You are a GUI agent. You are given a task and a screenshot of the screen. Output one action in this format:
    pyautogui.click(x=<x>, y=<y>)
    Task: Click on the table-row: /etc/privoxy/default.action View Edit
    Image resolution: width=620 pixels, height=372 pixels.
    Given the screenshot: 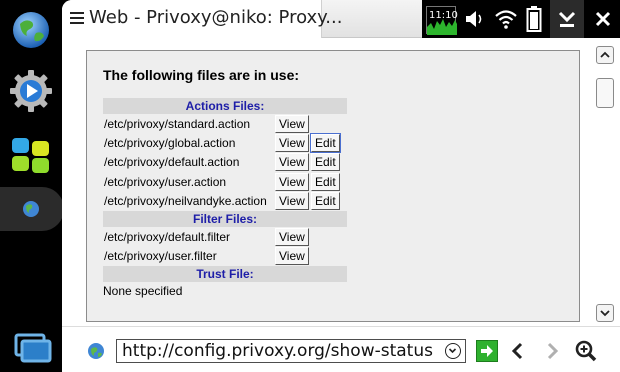 What is the action you would take?
    pyautogui.click(x=225, y=162)
    